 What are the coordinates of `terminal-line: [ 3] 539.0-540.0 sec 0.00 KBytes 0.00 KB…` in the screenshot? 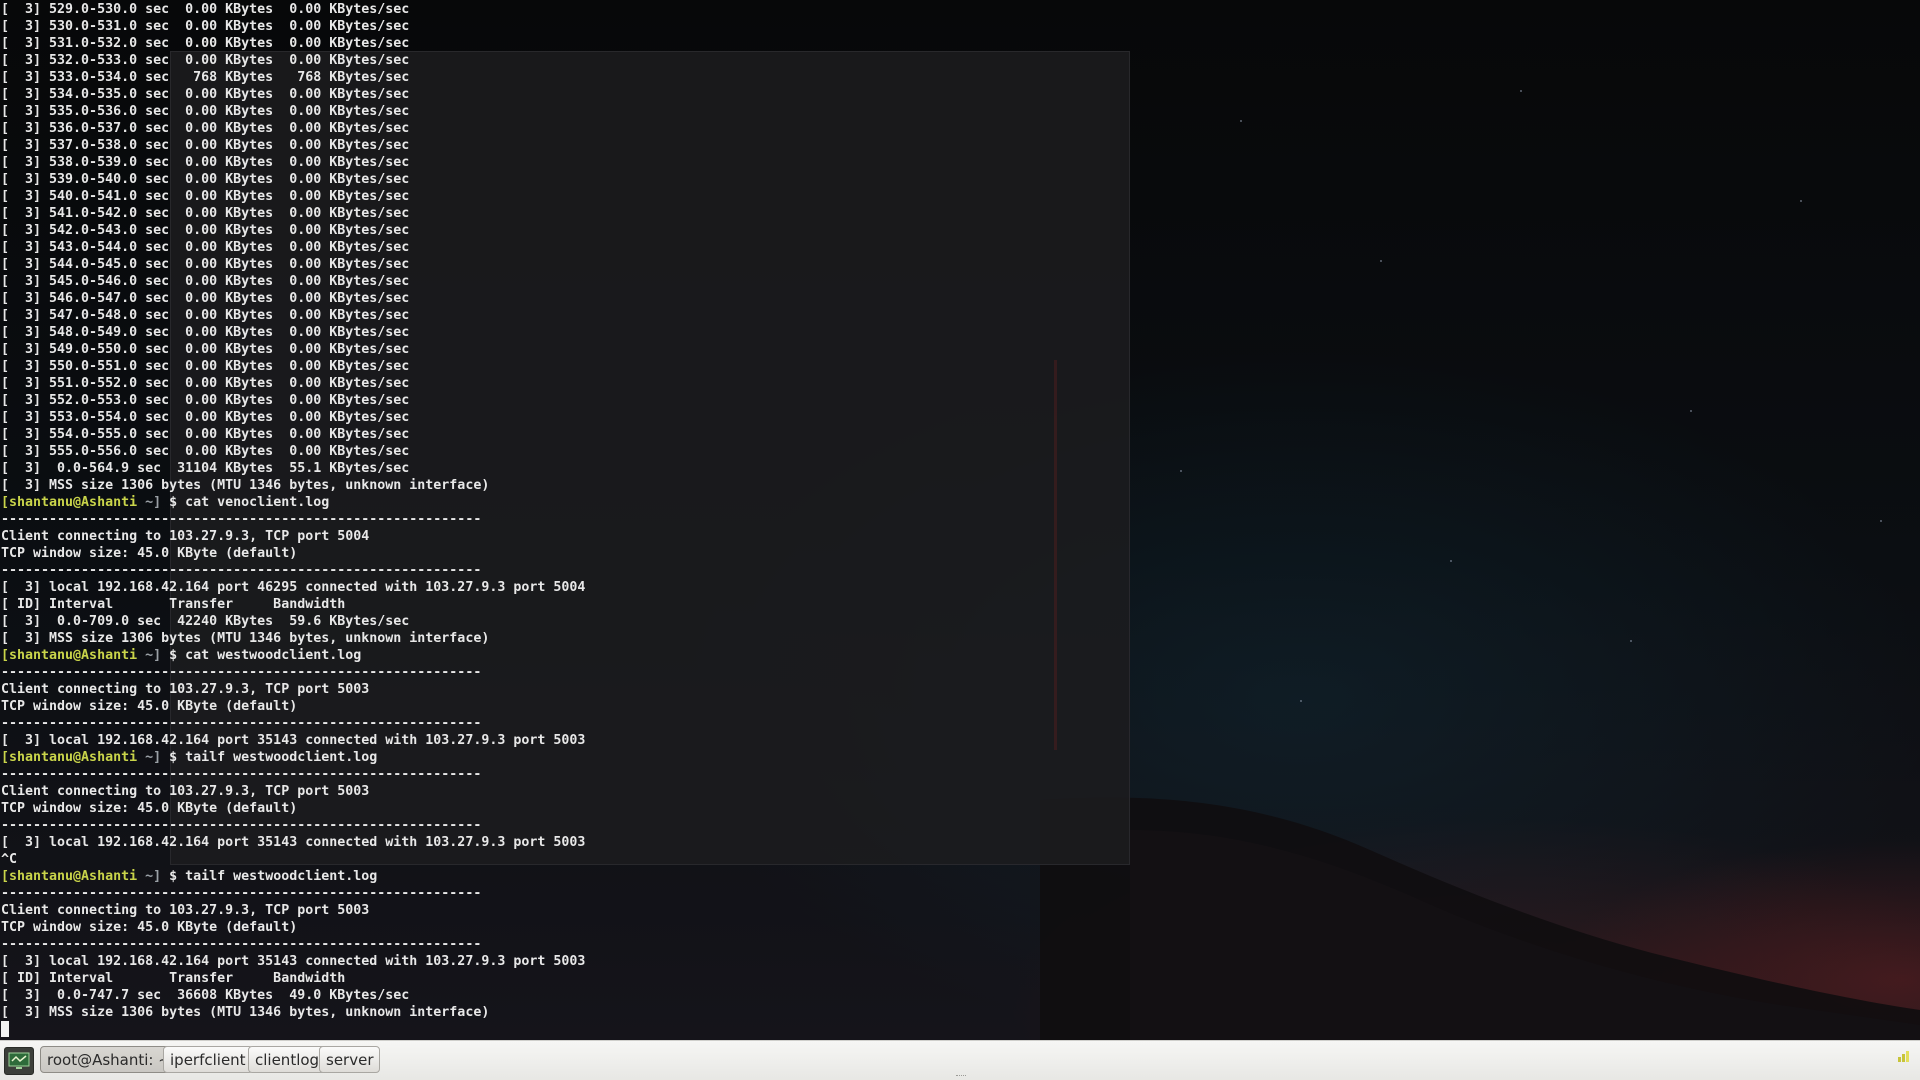 It's located at (205, 179).